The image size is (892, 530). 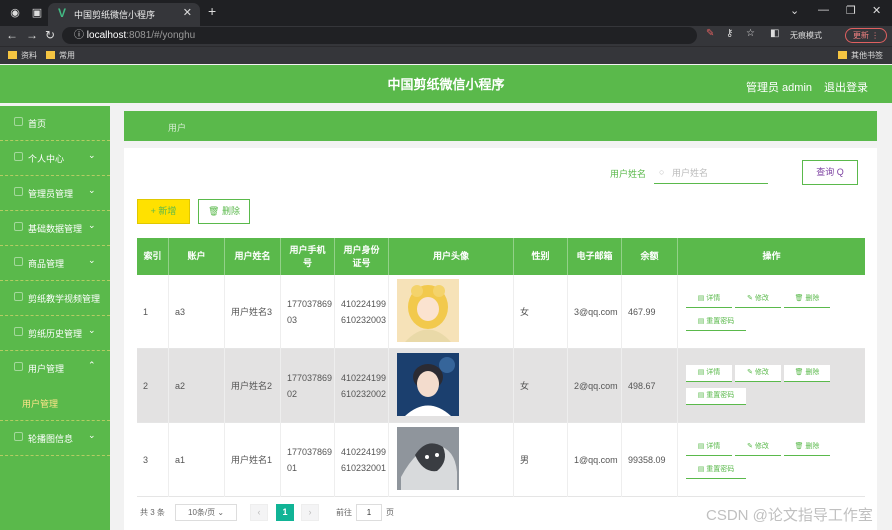 I want to click on cell-gender: 女, so click(x=541, y=386).